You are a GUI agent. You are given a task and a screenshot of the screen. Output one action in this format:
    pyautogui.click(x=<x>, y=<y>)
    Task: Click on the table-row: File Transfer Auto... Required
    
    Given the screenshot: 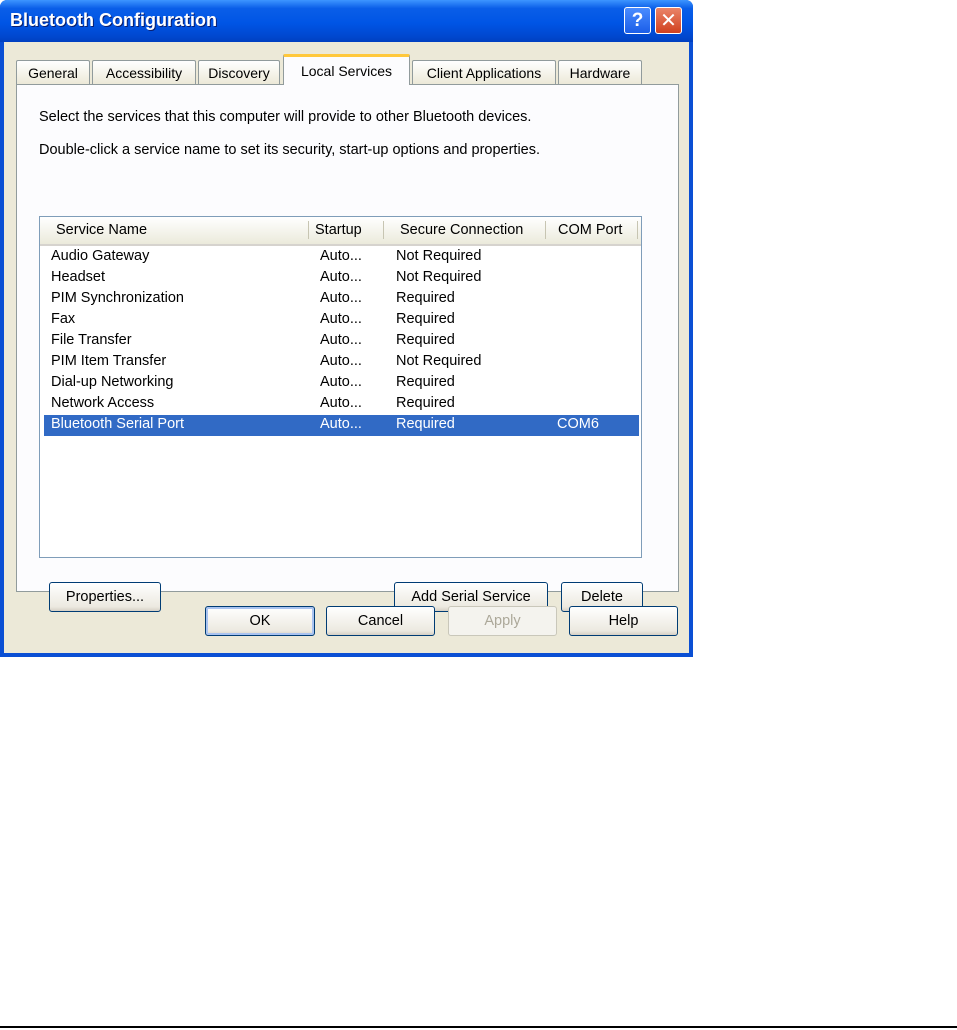 What is the action you would take?
    pyautogui.click(x=341, y=341)
    